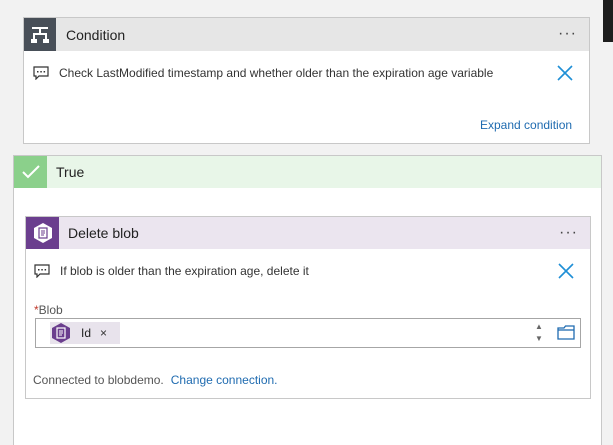 The width and height of the screenshot is (613, 445). What do you see at coordinates (308, 333) in the screenshot?
I see `blob-input: Id × ▲ ▼` at bounding box center [308, 333].